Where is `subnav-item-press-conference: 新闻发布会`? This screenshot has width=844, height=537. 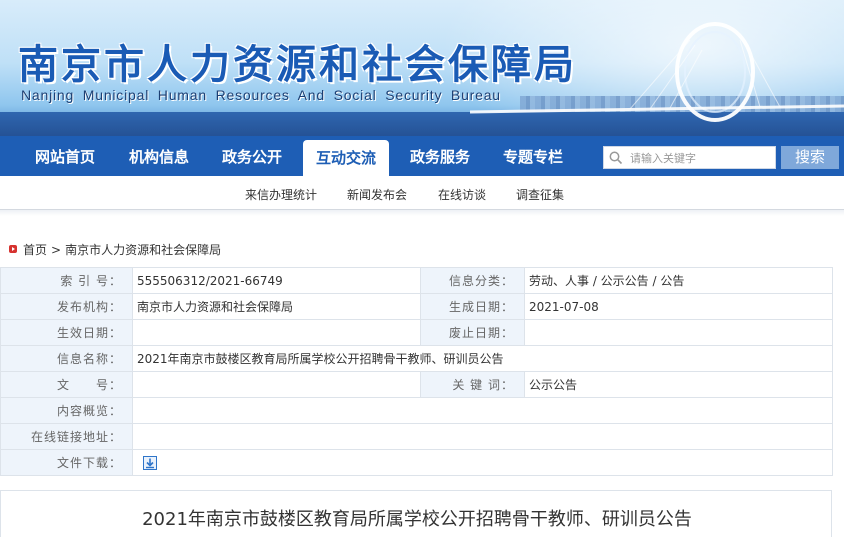 subnav-item-press-conference: 新闻发布会 is located at coordinates (377, 194).